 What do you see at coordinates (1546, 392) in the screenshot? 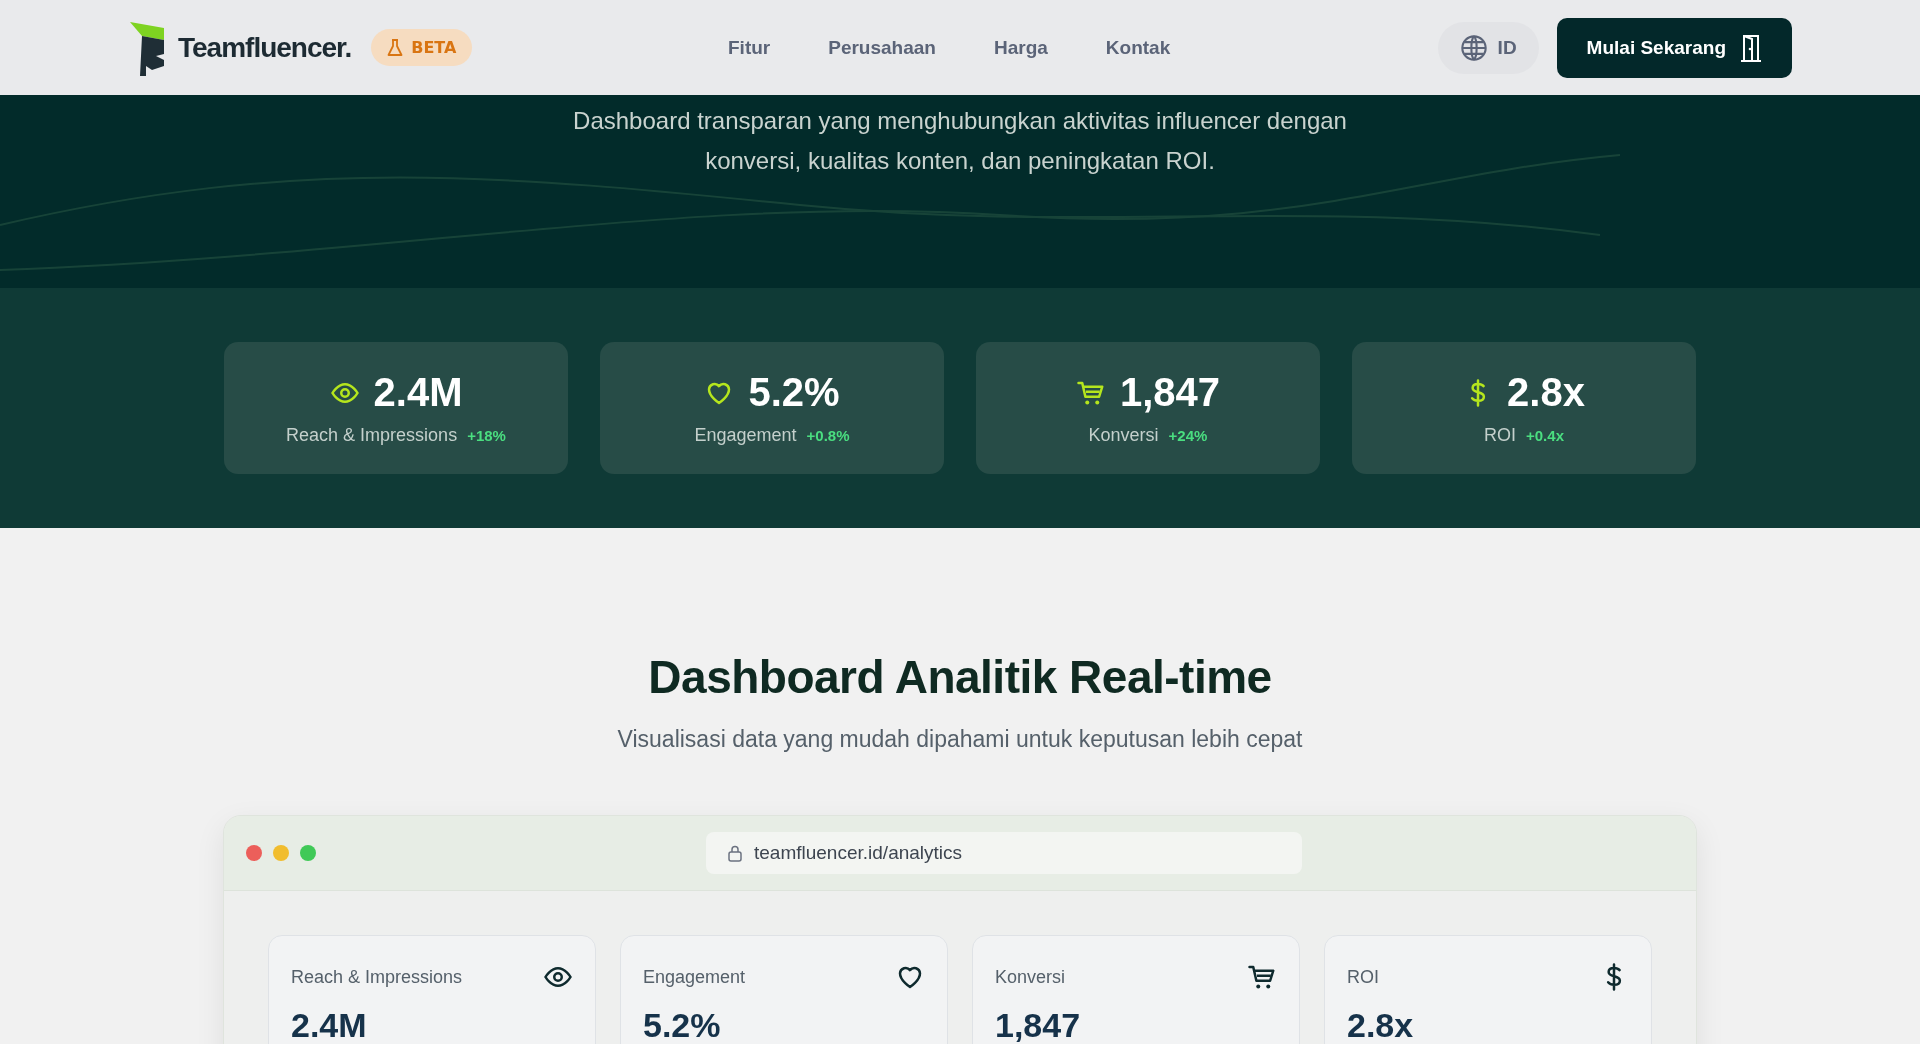
I see `stat-value: 2.8x` at bounding box center [1546, 392].